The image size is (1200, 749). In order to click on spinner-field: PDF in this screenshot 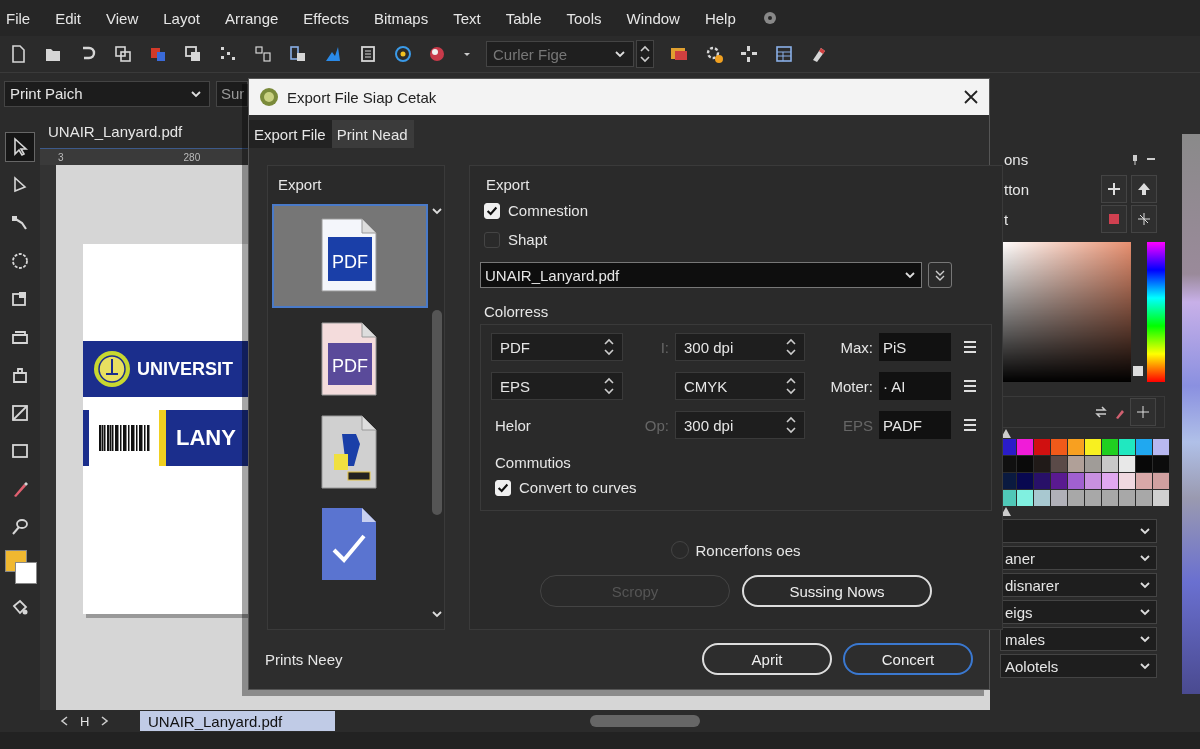, I will do `click(557, 347)`.